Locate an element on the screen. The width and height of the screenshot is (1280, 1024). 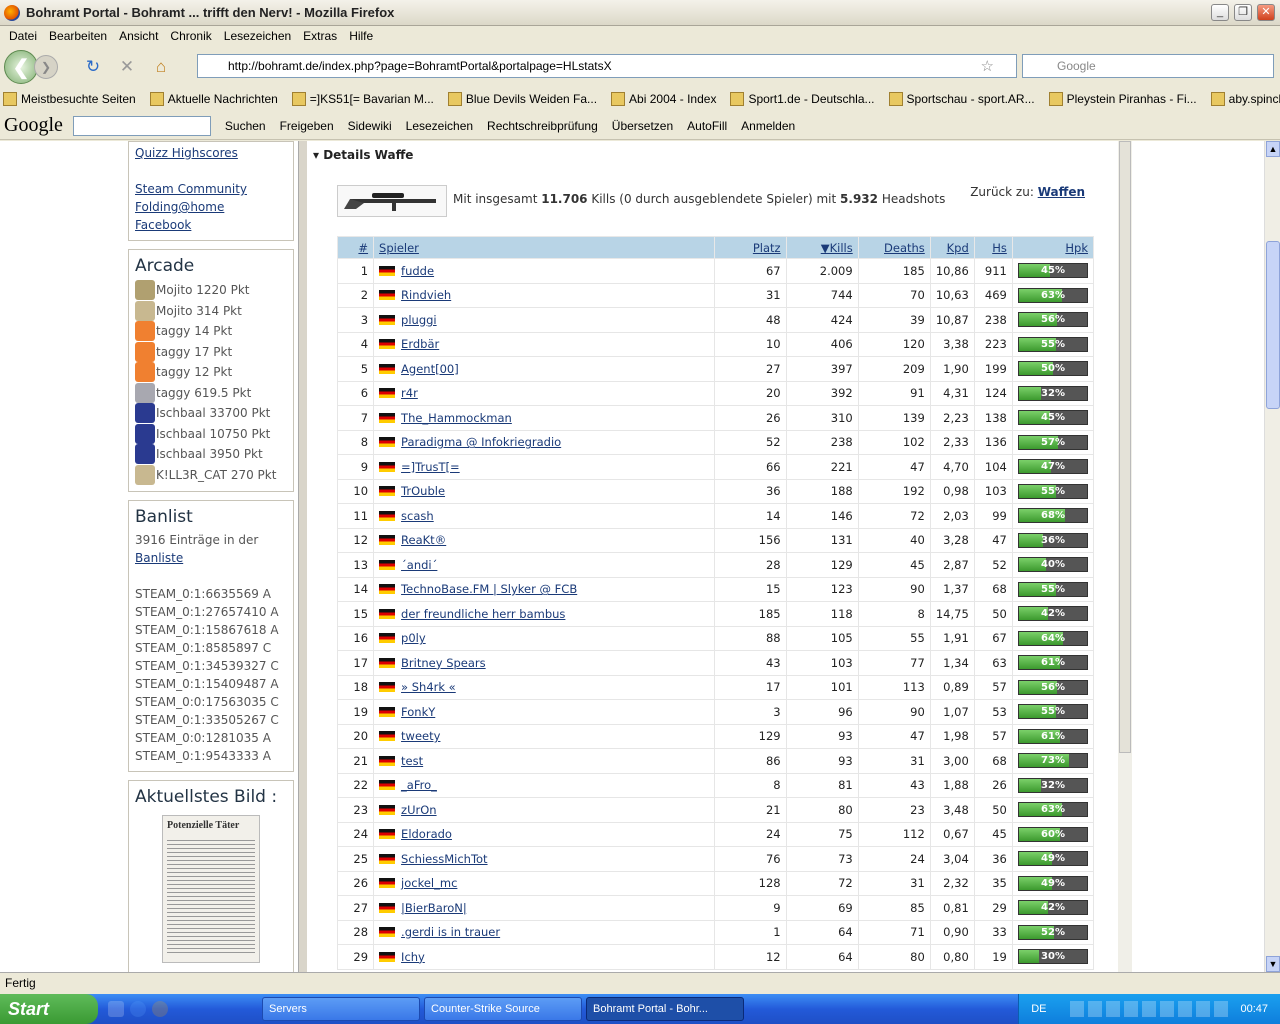
column-header: Hpk is located at coordinates (1053, 247).